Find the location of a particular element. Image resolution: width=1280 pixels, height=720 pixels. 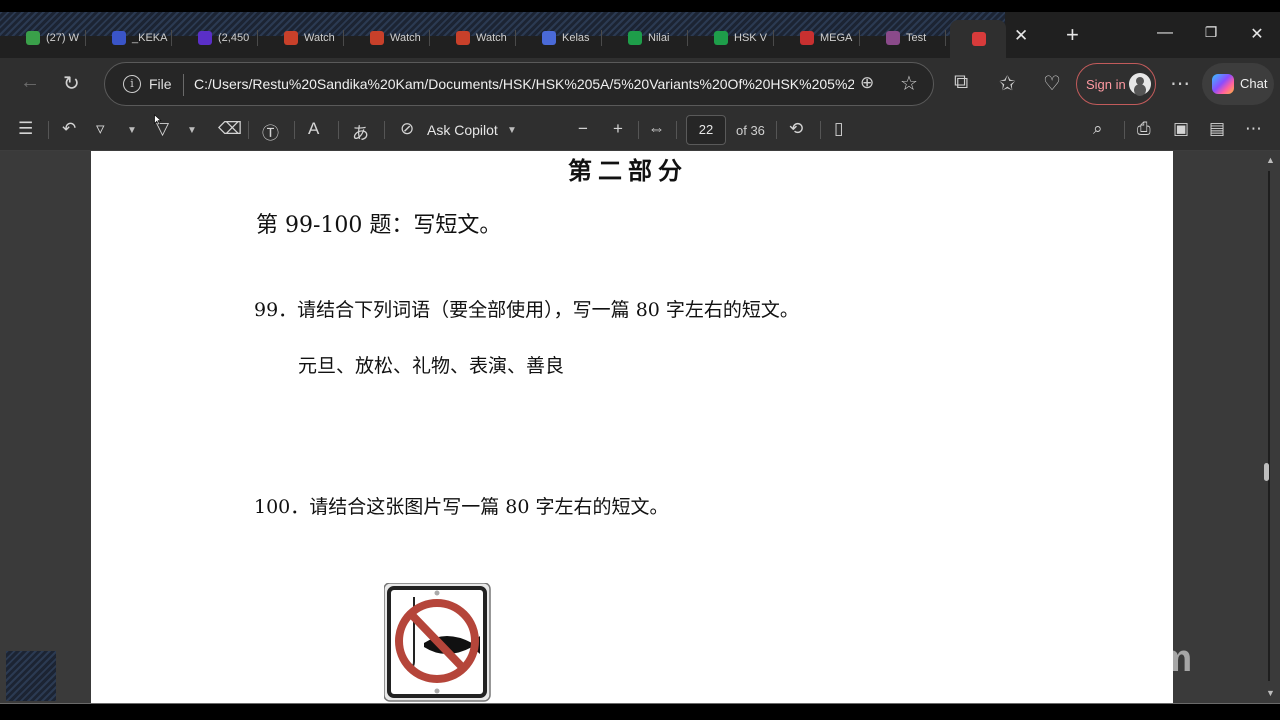

section-heading: 第 99-100 题：写短文。 is located at coordinates (379, 225).